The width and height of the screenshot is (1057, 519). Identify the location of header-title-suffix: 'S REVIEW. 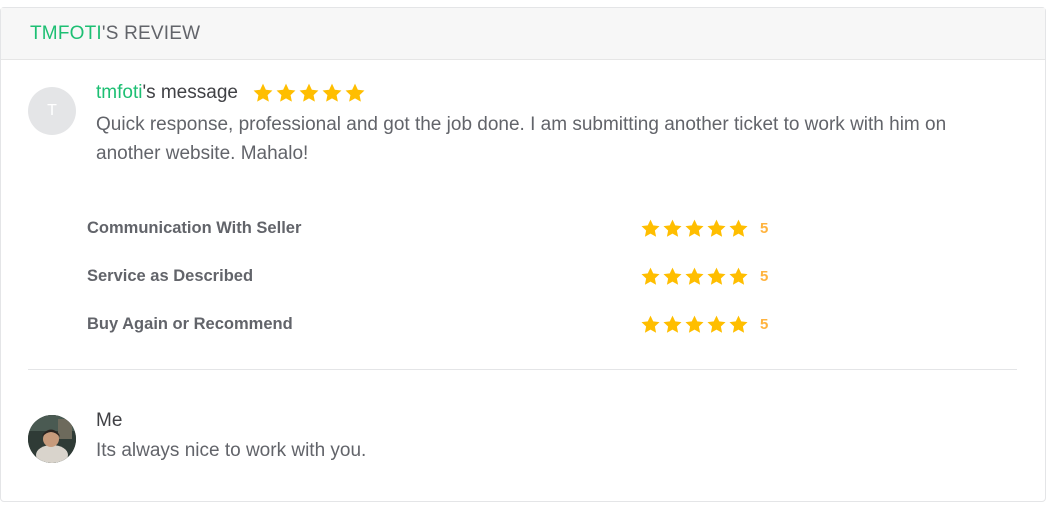
(151, 33).